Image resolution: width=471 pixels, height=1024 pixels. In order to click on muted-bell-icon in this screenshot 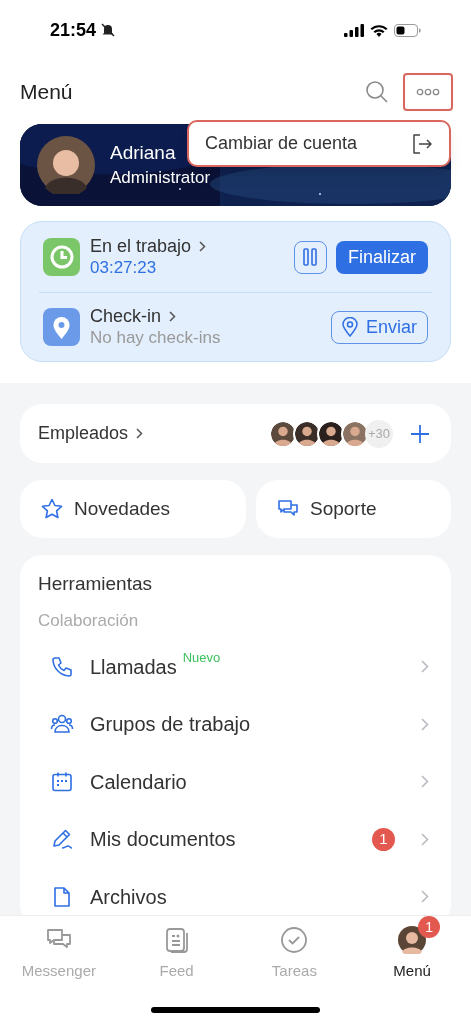, I will do `click(108, 30)`.